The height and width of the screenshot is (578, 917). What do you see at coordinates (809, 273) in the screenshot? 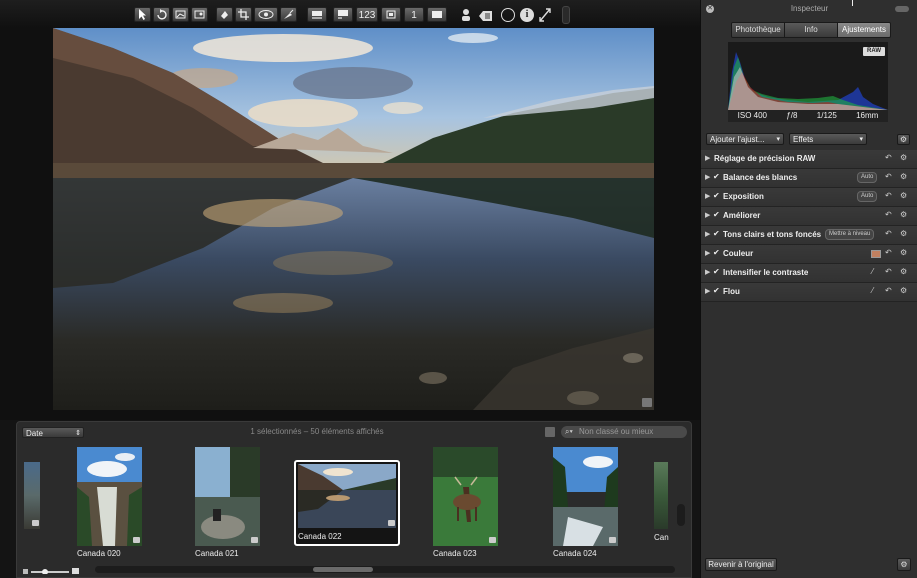
I see `adjustment-definition: ▶ ✔ Intensifier le contraste ⁄ ↶ ⚙` at bounding box center [809, 273].